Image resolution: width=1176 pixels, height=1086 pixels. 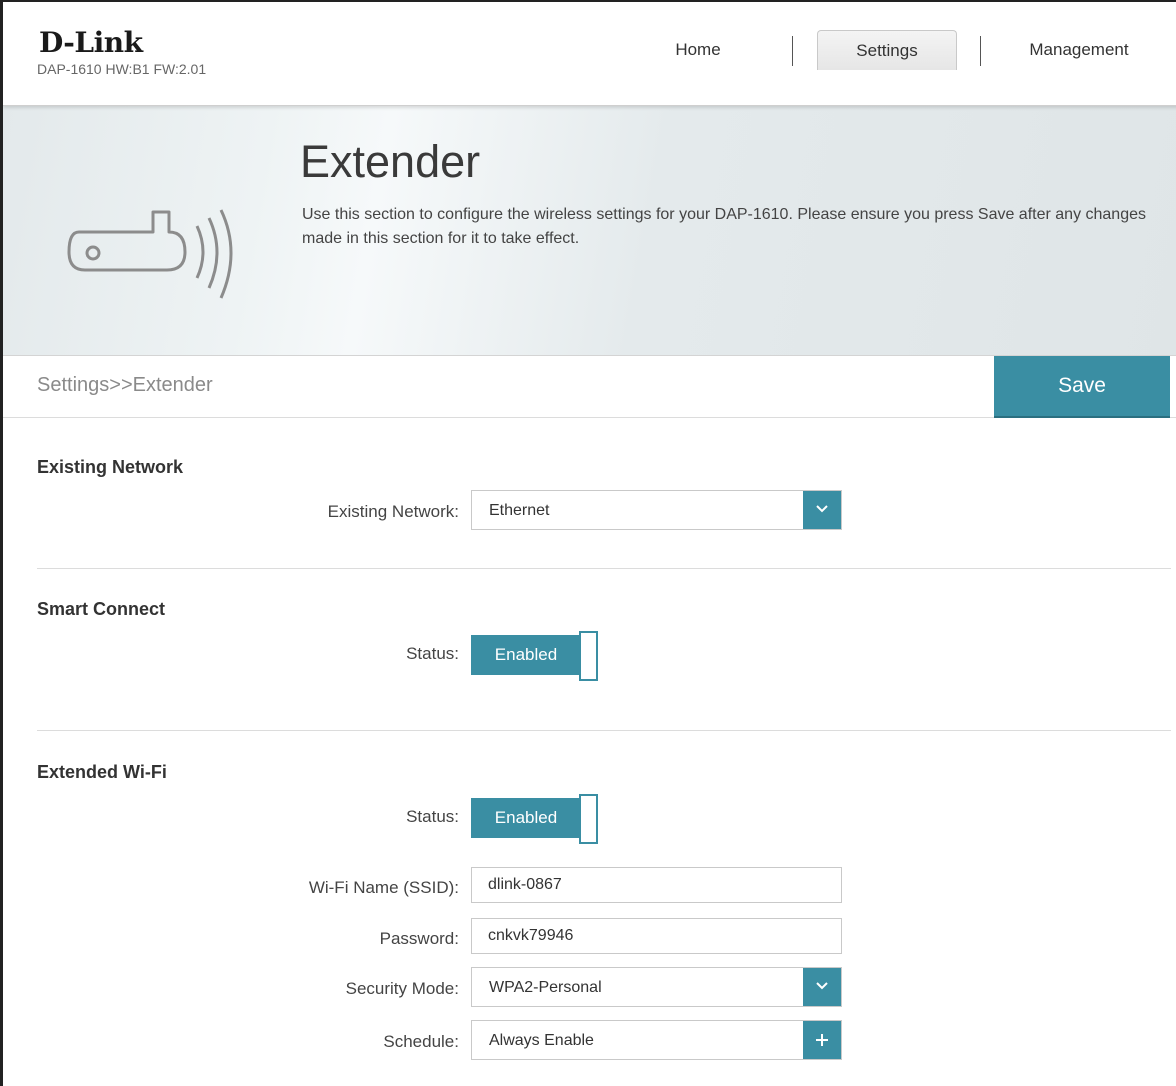 I want to click on save-button: Save, so click(x=1082, y=387).